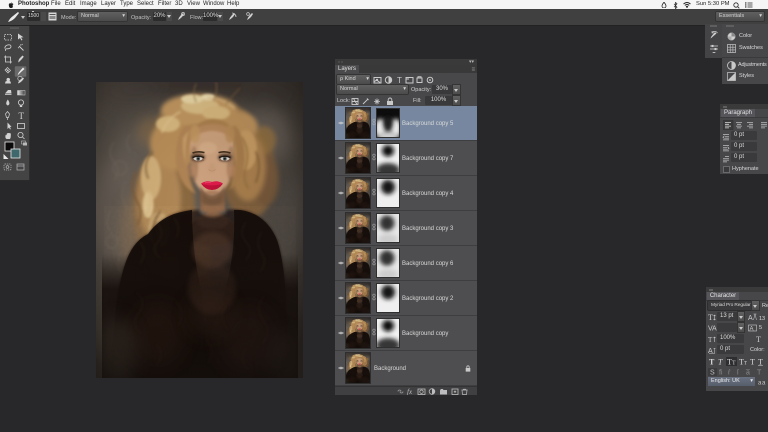  What do you see at coordinates (410, 391) in the screenshot?
I see `svg-text: fx` at bounding box center [410, 391].